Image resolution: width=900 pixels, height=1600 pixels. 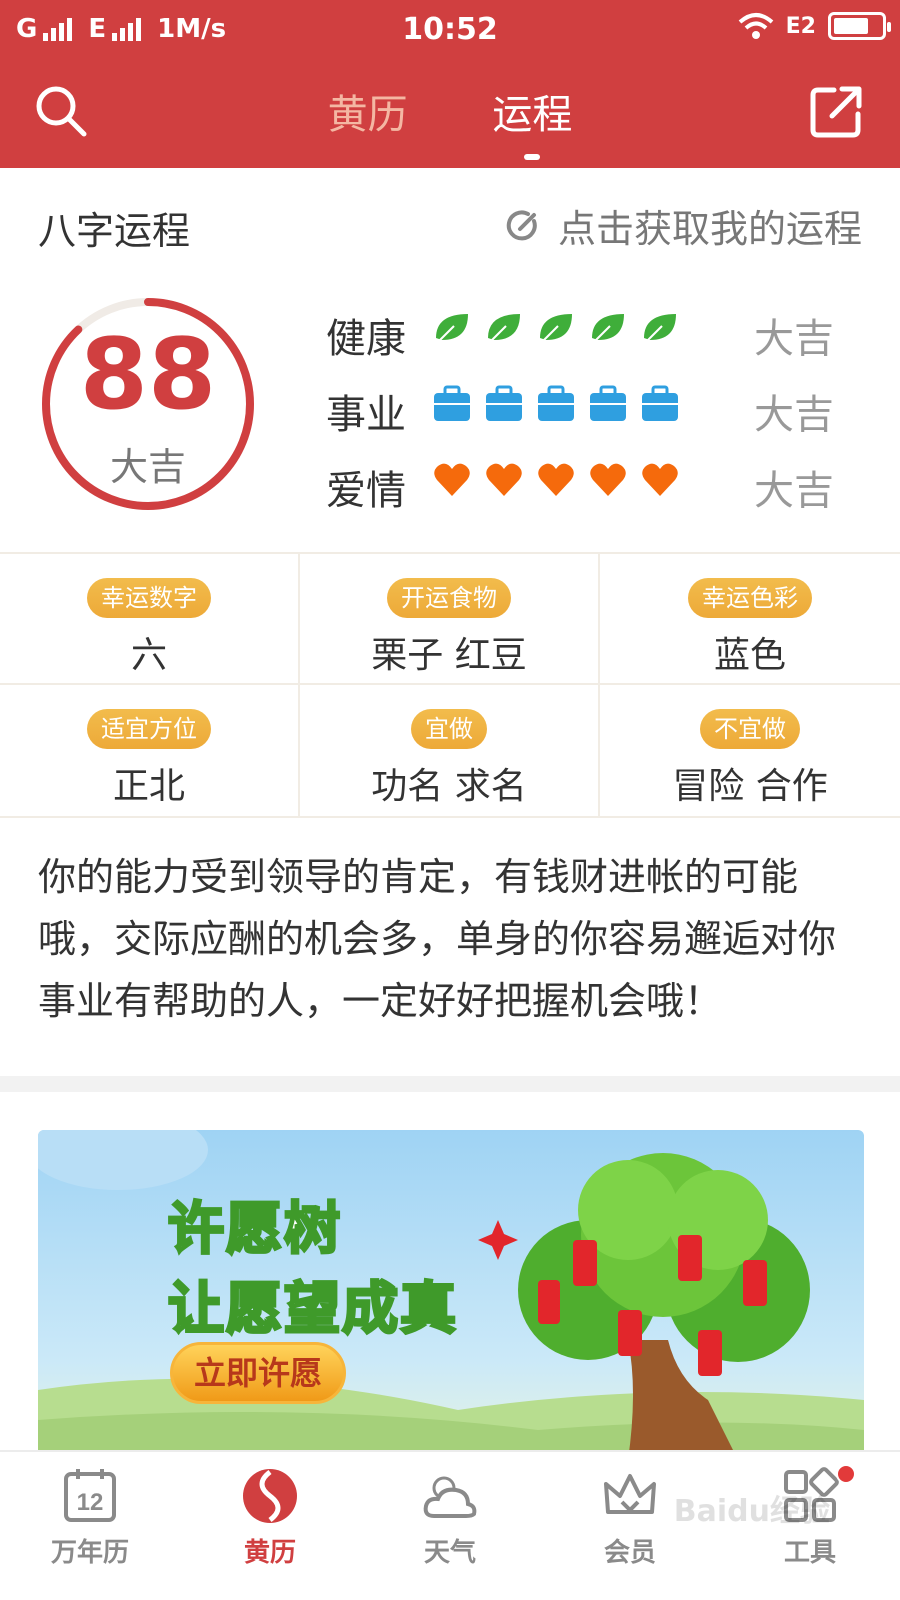 I want to click on status-bar: G E 1M/s 10:52 E2, so click(x=450, y=30).